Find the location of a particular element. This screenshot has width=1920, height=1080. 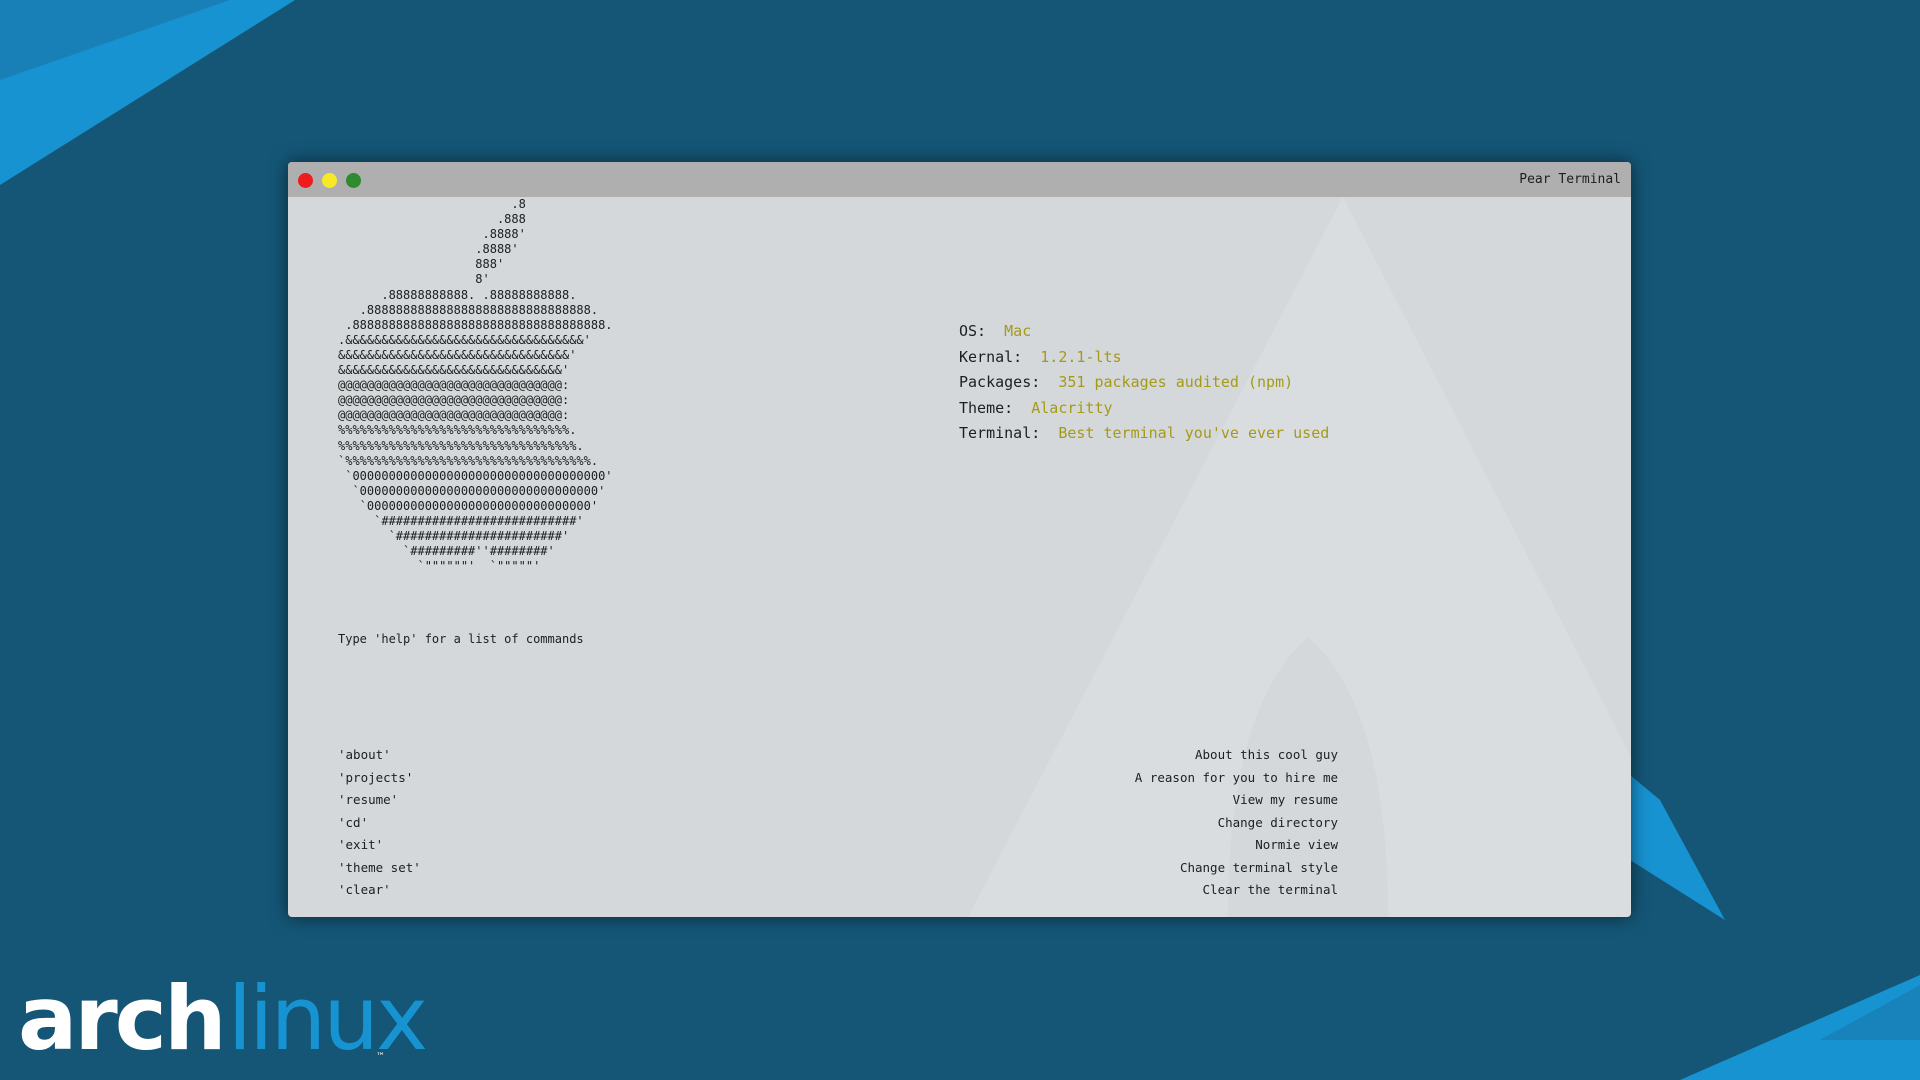

wallpaper-shape-right is located at coordinates (1677, 847).